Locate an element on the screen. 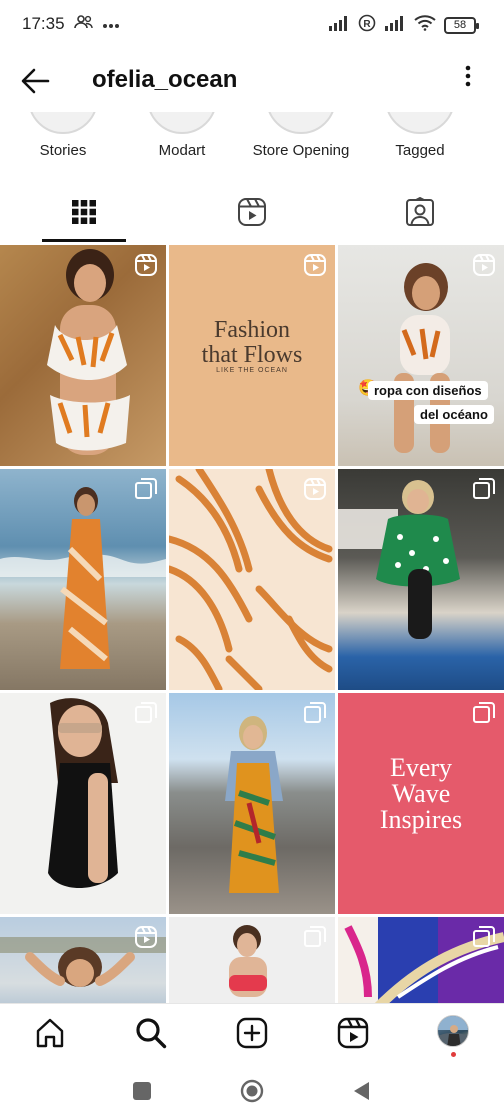  highlight-stories: Stories is located at coordinates (63, 142).